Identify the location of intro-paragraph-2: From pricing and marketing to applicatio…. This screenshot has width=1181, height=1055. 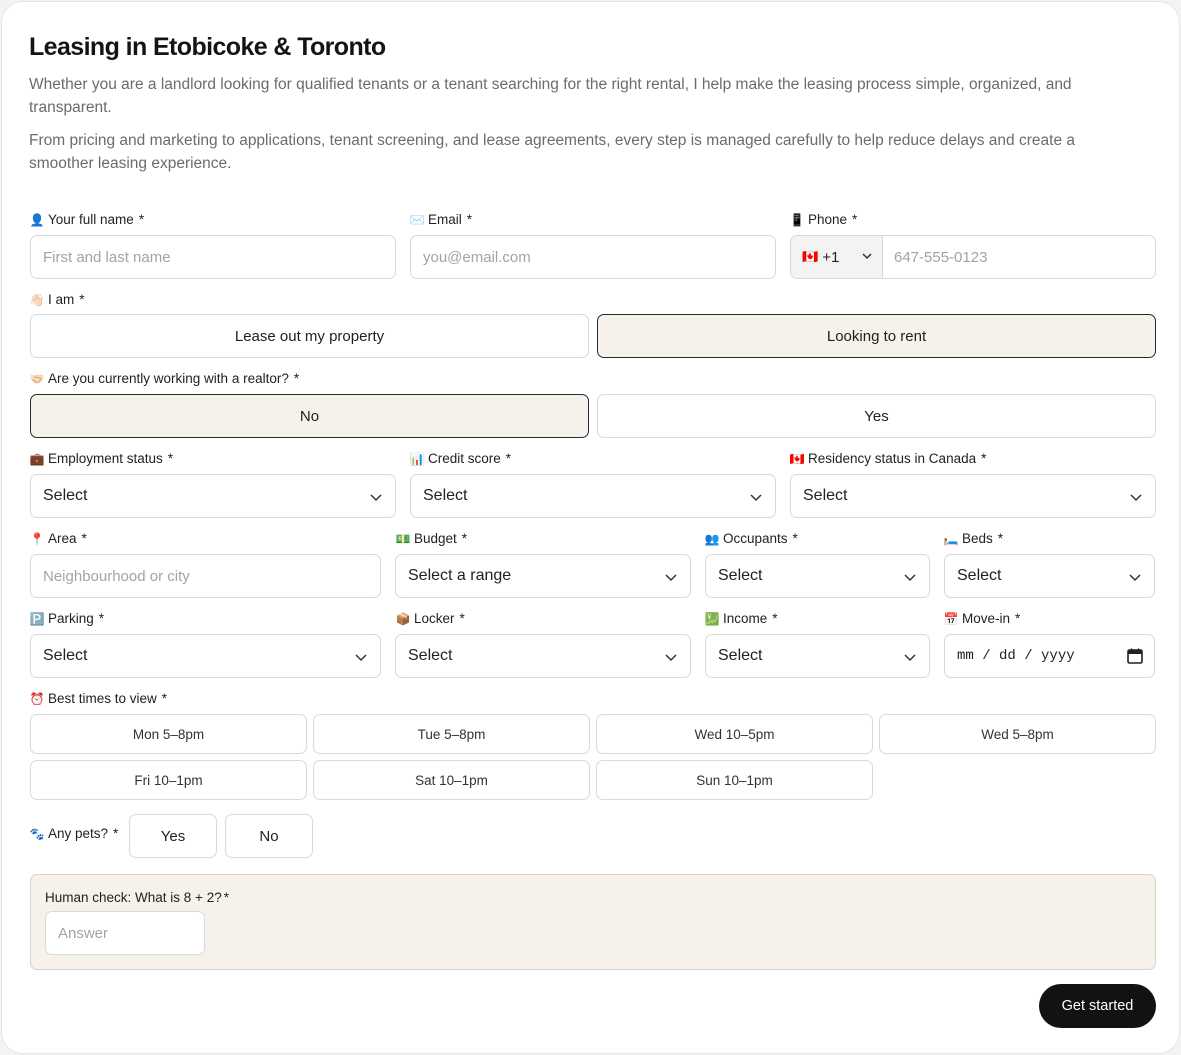
(552, 152).